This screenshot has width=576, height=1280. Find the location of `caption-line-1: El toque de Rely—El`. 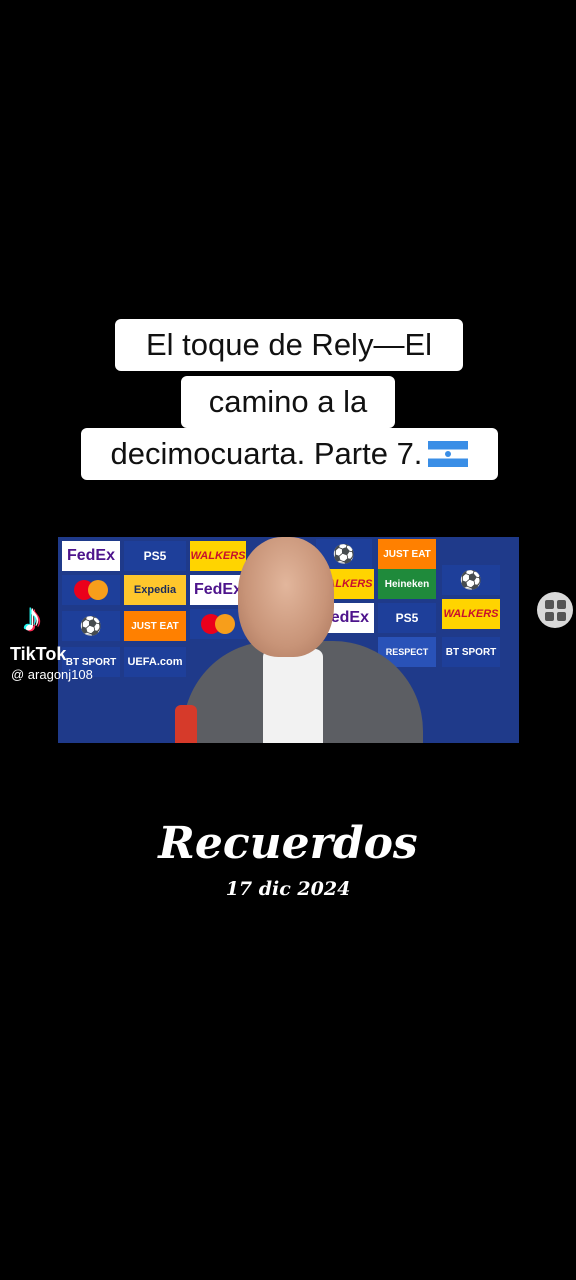

caption-line-1: El toque de Rely—El is located at coordinates (289, 345).